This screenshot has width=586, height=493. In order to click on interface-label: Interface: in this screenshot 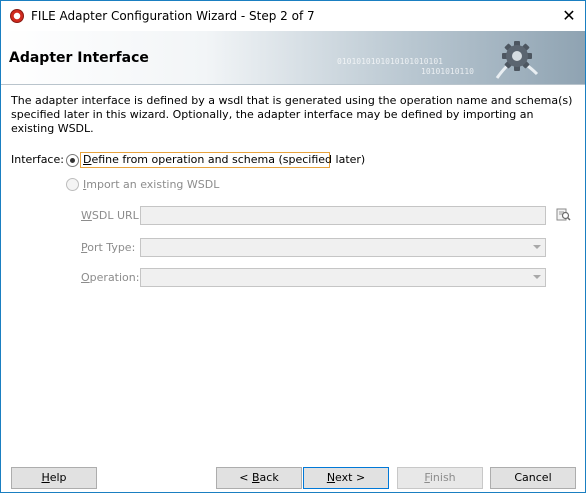, I will do `click(37, 159)`.